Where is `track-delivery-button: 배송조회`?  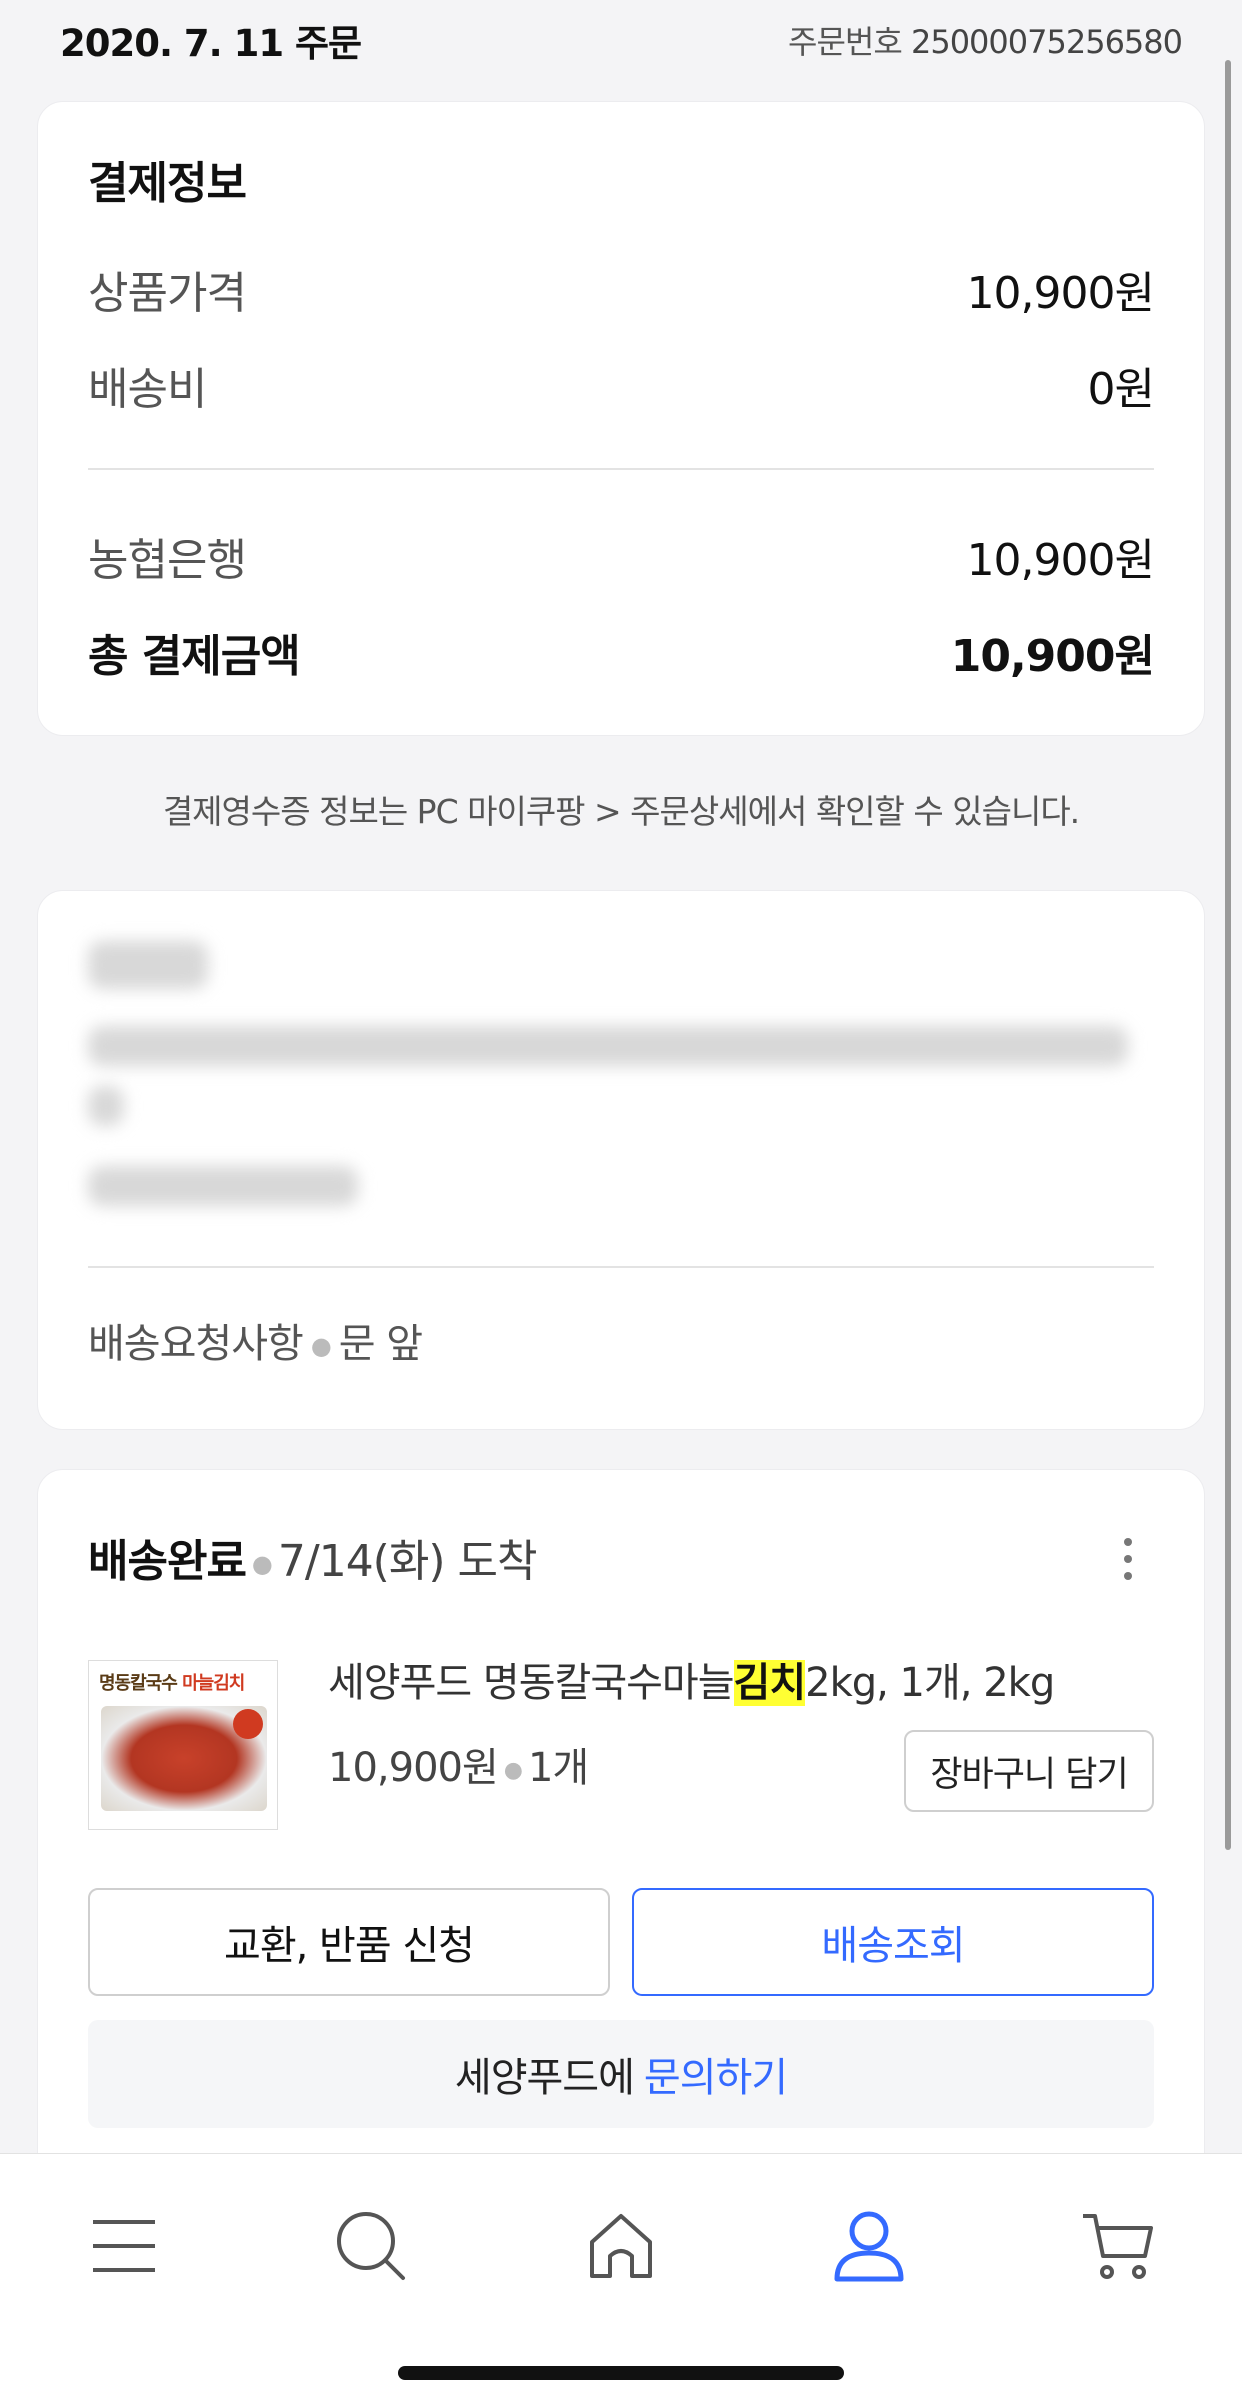
track-delivery-button: 배송조회 is located at coordinates (893, 1942).